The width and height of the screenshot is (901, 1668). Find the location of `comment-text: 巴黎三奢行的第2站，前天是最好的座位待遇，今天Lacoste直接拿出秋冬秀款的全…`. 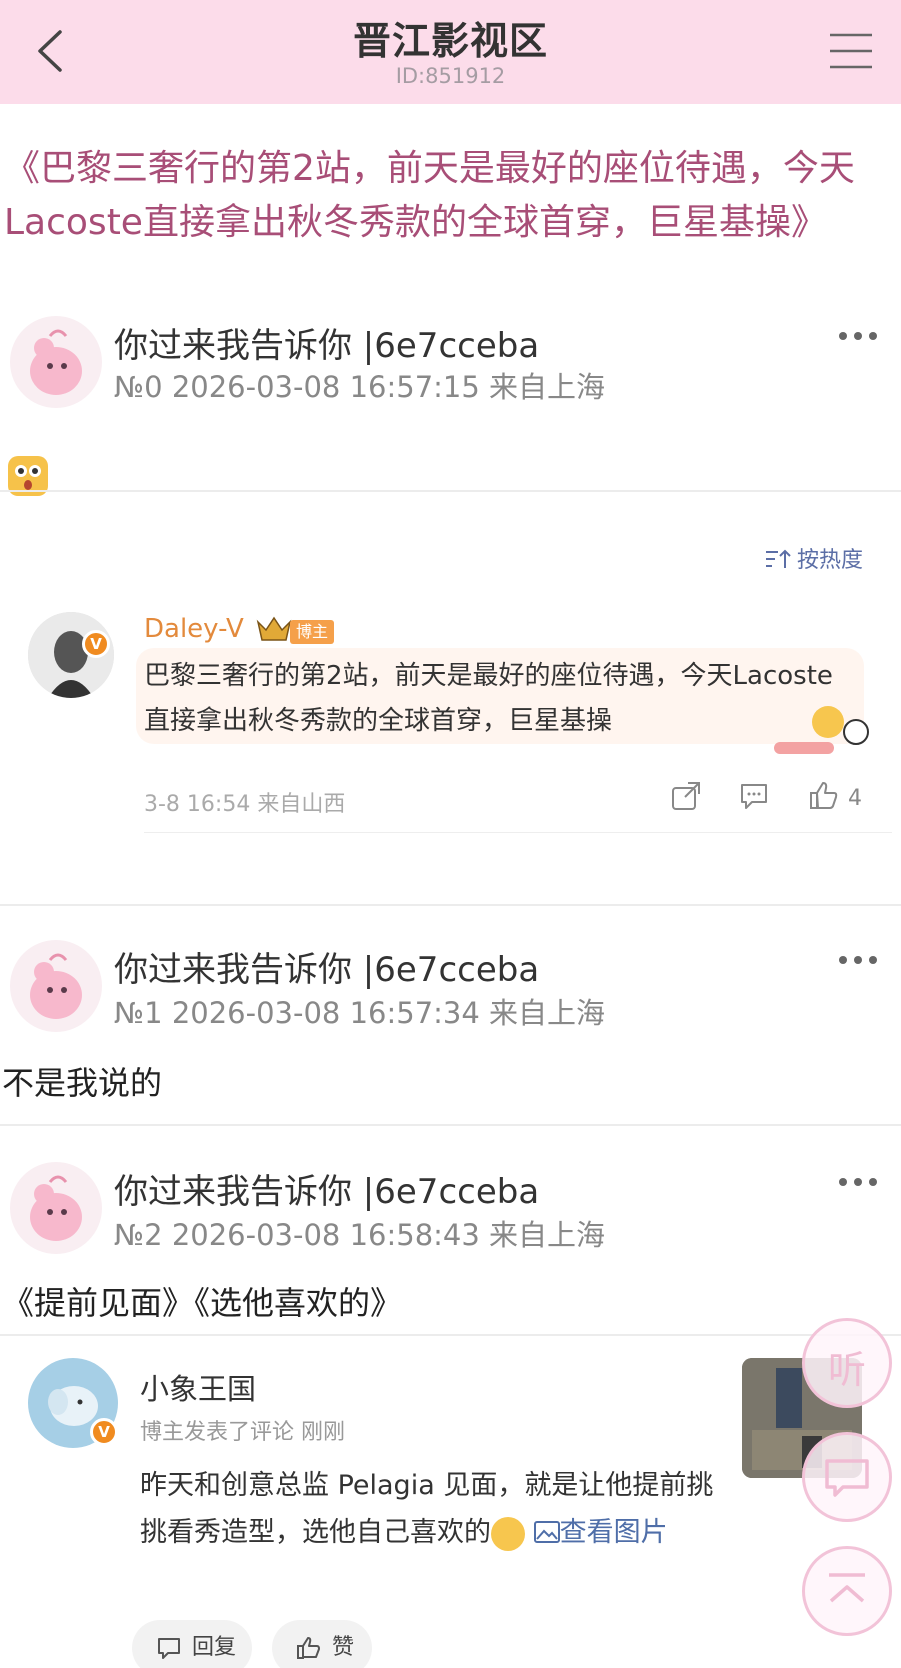

comment-text: 巴黎三奢行的第2站，前天是最好的座位待遇，今天Lacoste直接拿出秋冬秀款的全… is located at coordinates (488, 698).